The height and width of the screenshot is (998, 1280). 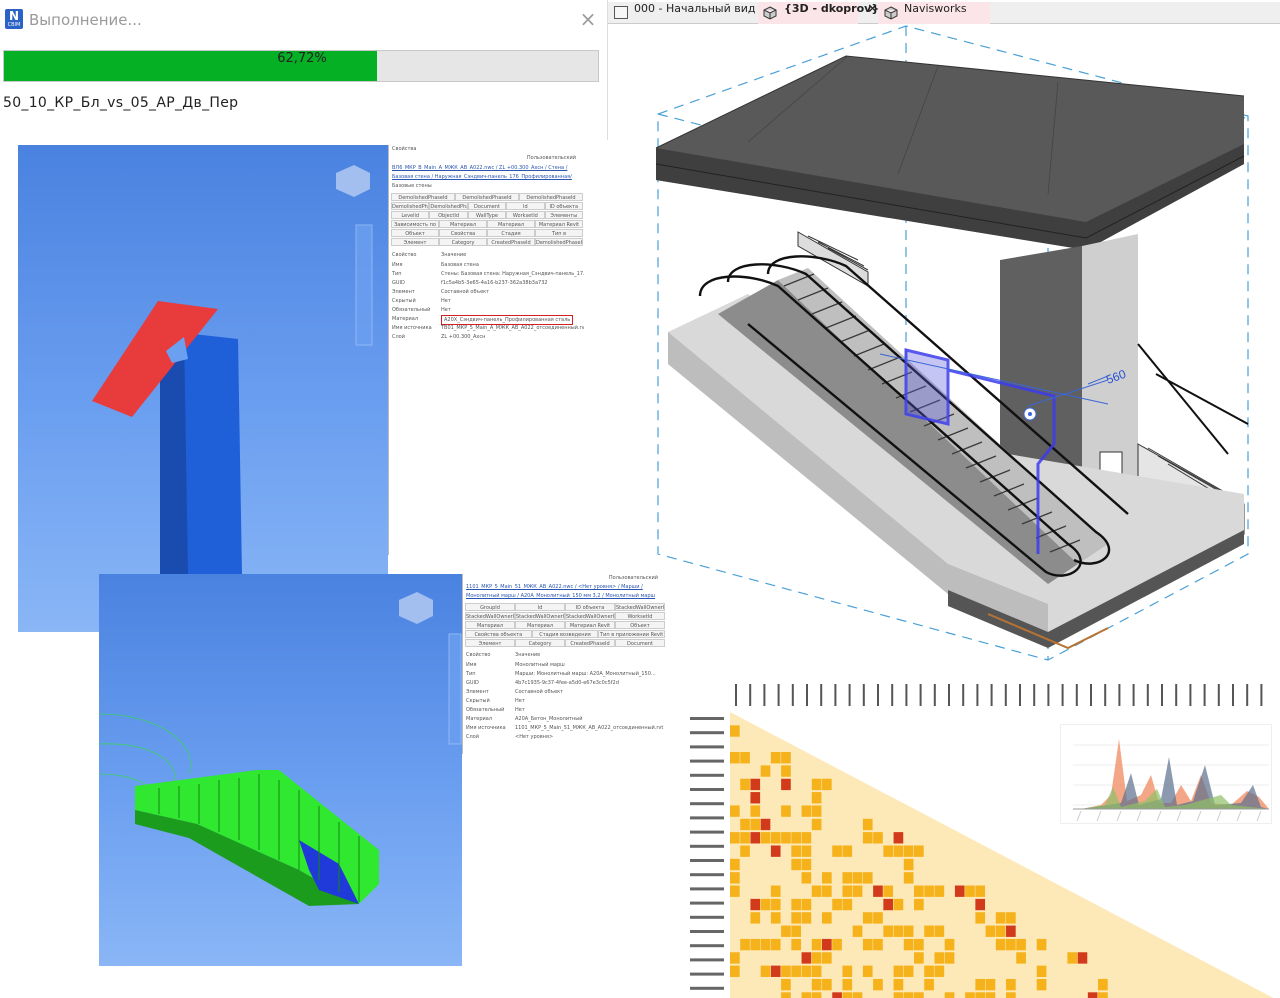 I want to click on property-tab: Levelid, so click(x=410, y=215).